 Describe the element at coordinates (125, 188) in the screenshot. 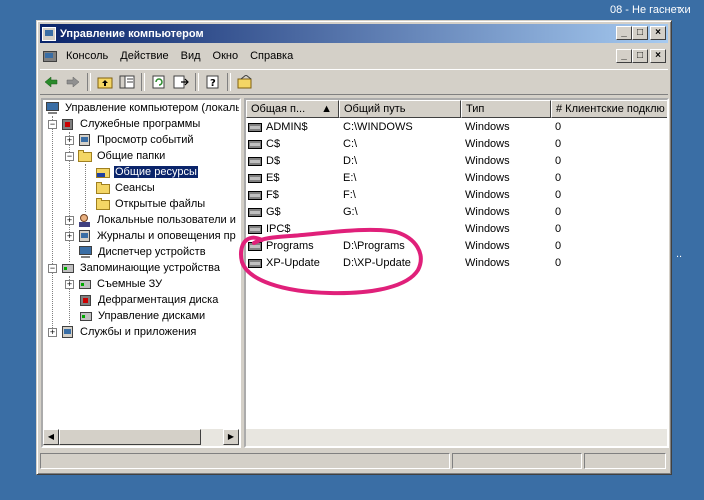

I see `tree-item-sessions: Сеансы` at that location.